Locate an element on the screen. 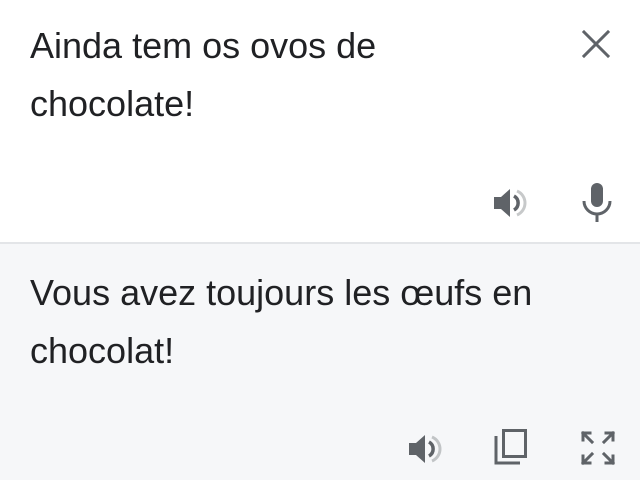 This screenshot has width=640, height=480. fullscreen-icon is located at coordinates (598, 448).